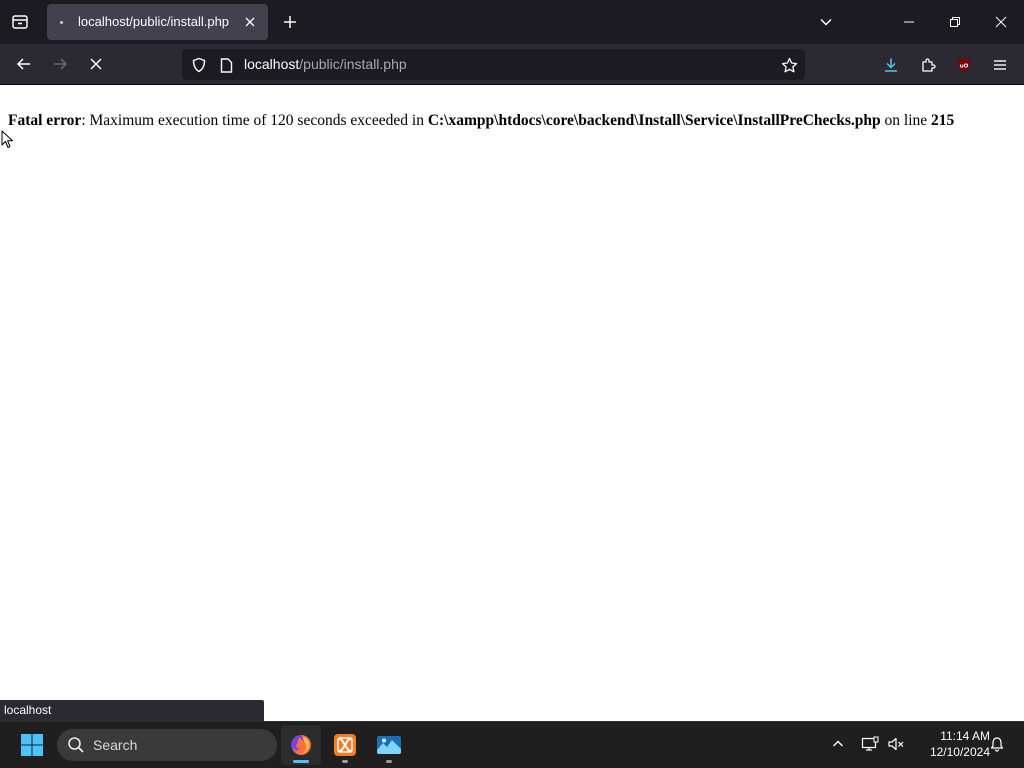 This screenshot has height=768, width=1024. I want to click on firefox-view-icon, so click(20, 22).